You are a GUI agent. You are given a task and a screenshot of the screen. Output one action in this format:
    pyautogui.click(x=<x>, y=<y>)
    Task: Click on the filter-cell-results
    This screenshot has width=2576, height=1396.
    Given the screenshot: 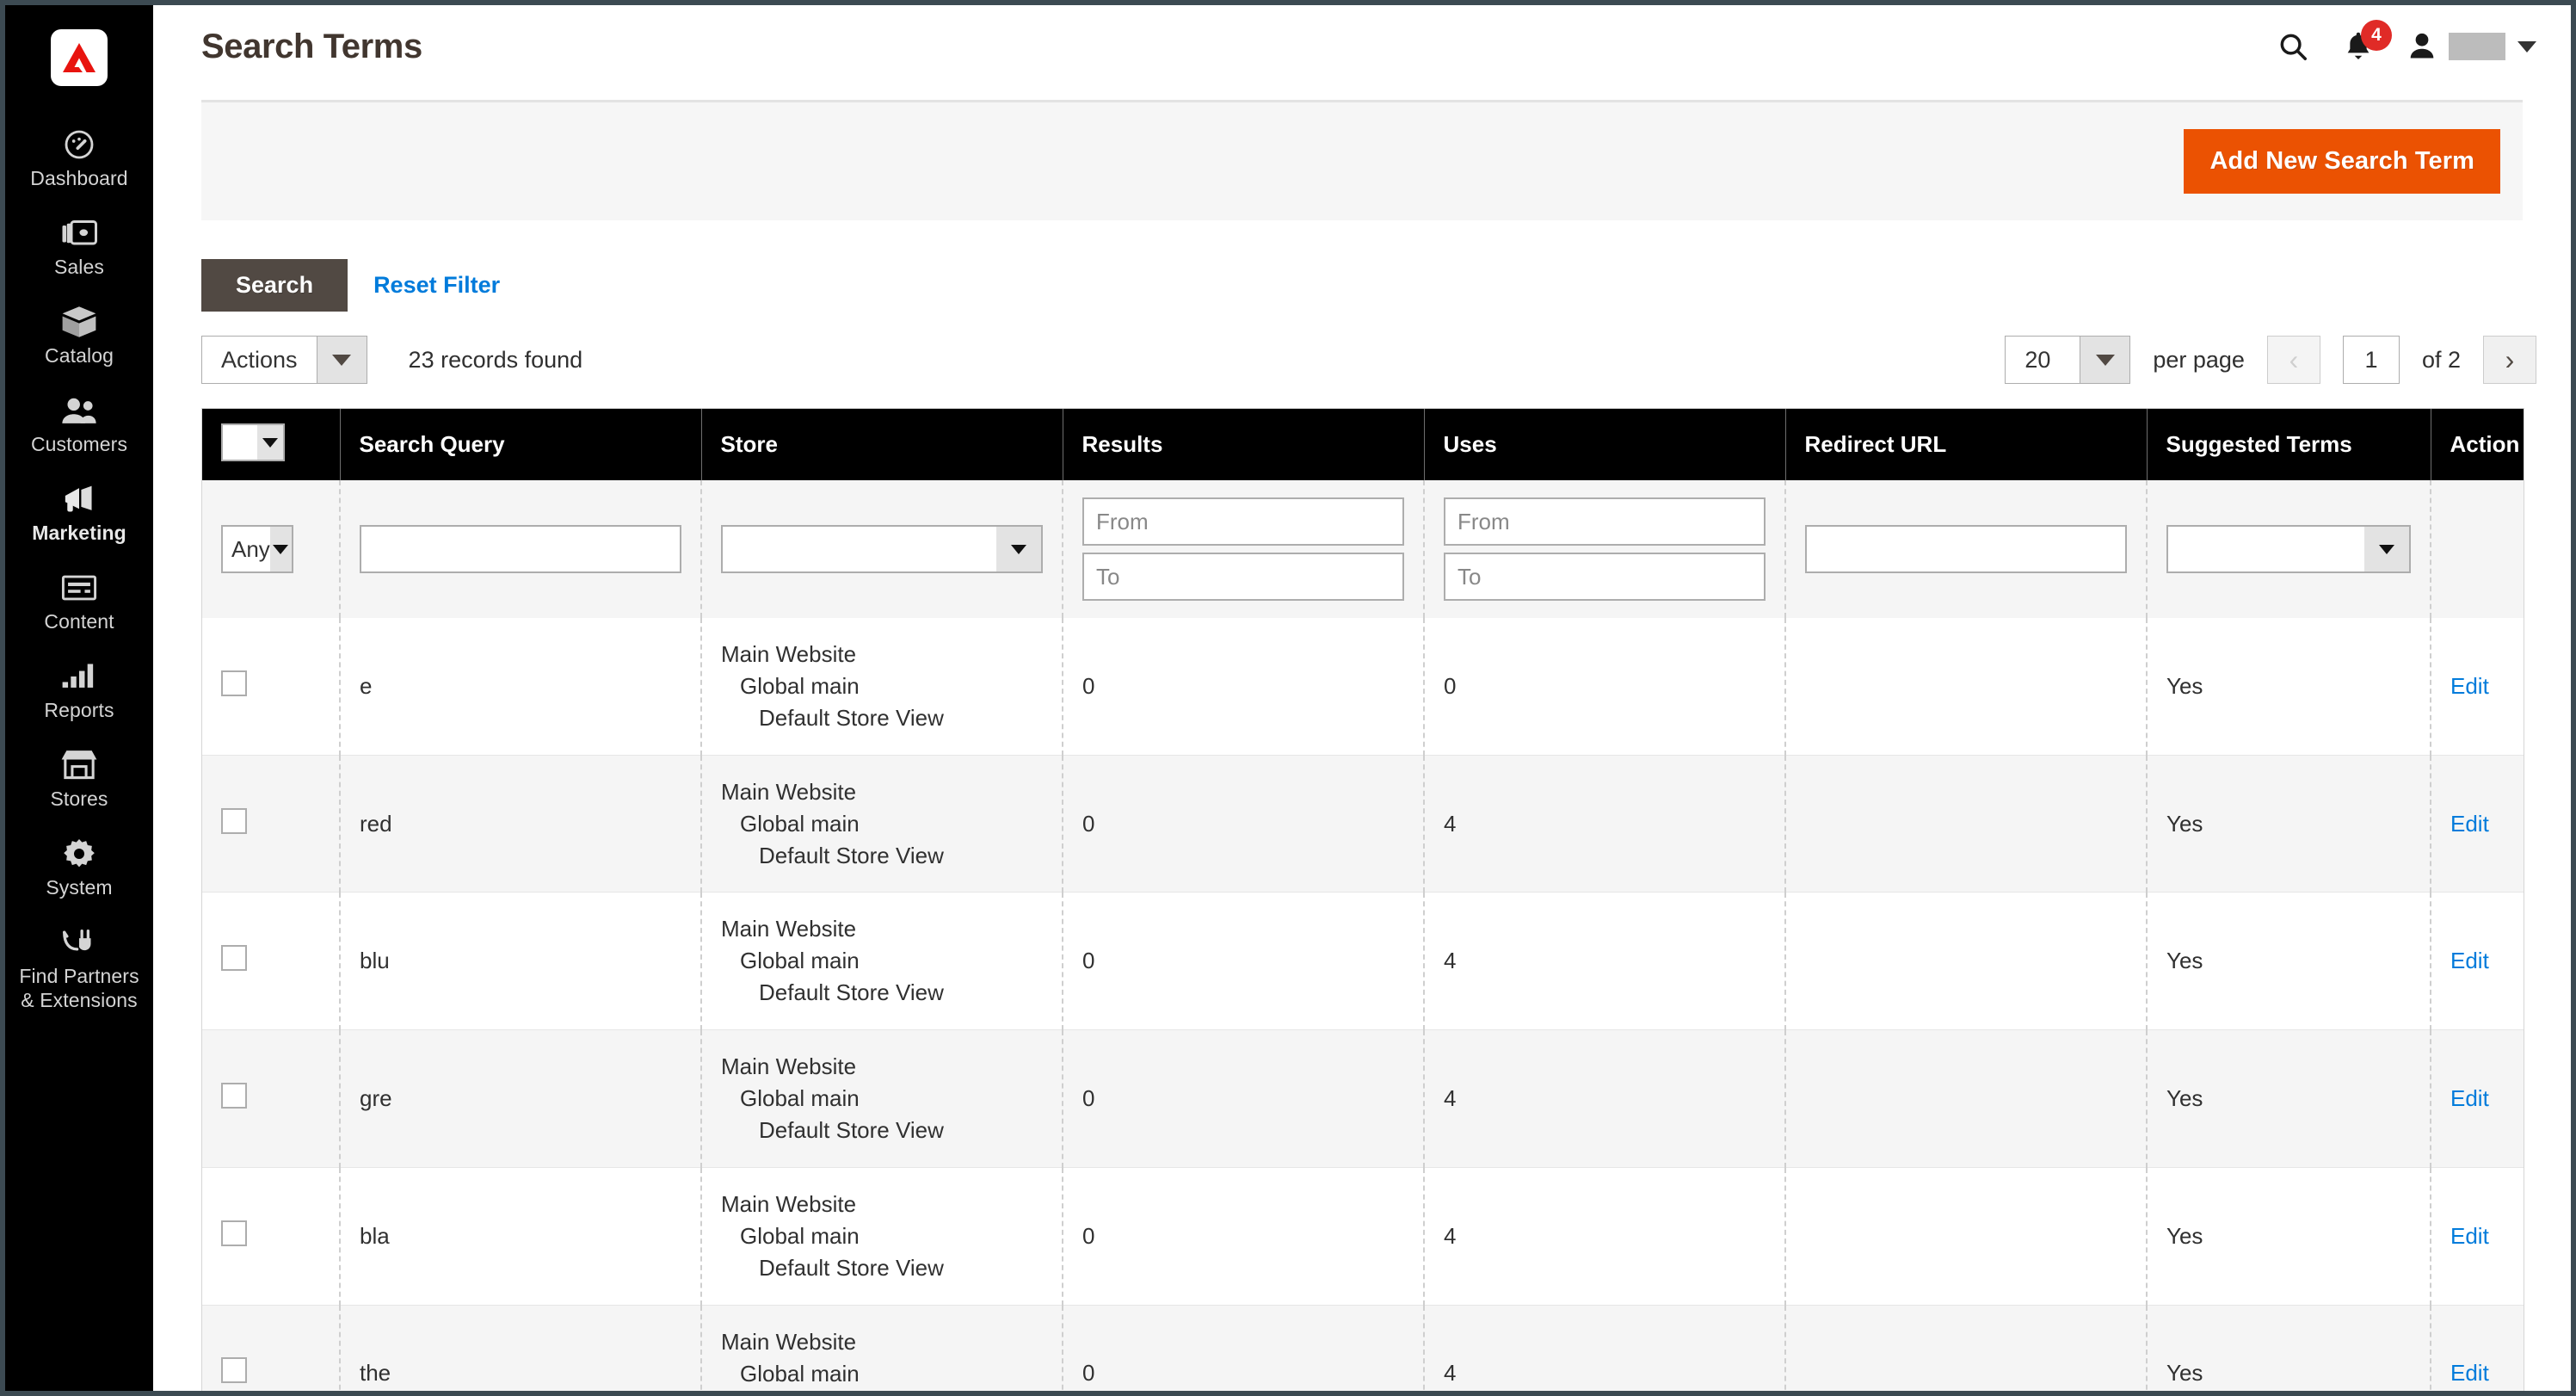 What is the action you would take?
    pyautogui.click(x=1244, y=549)
    